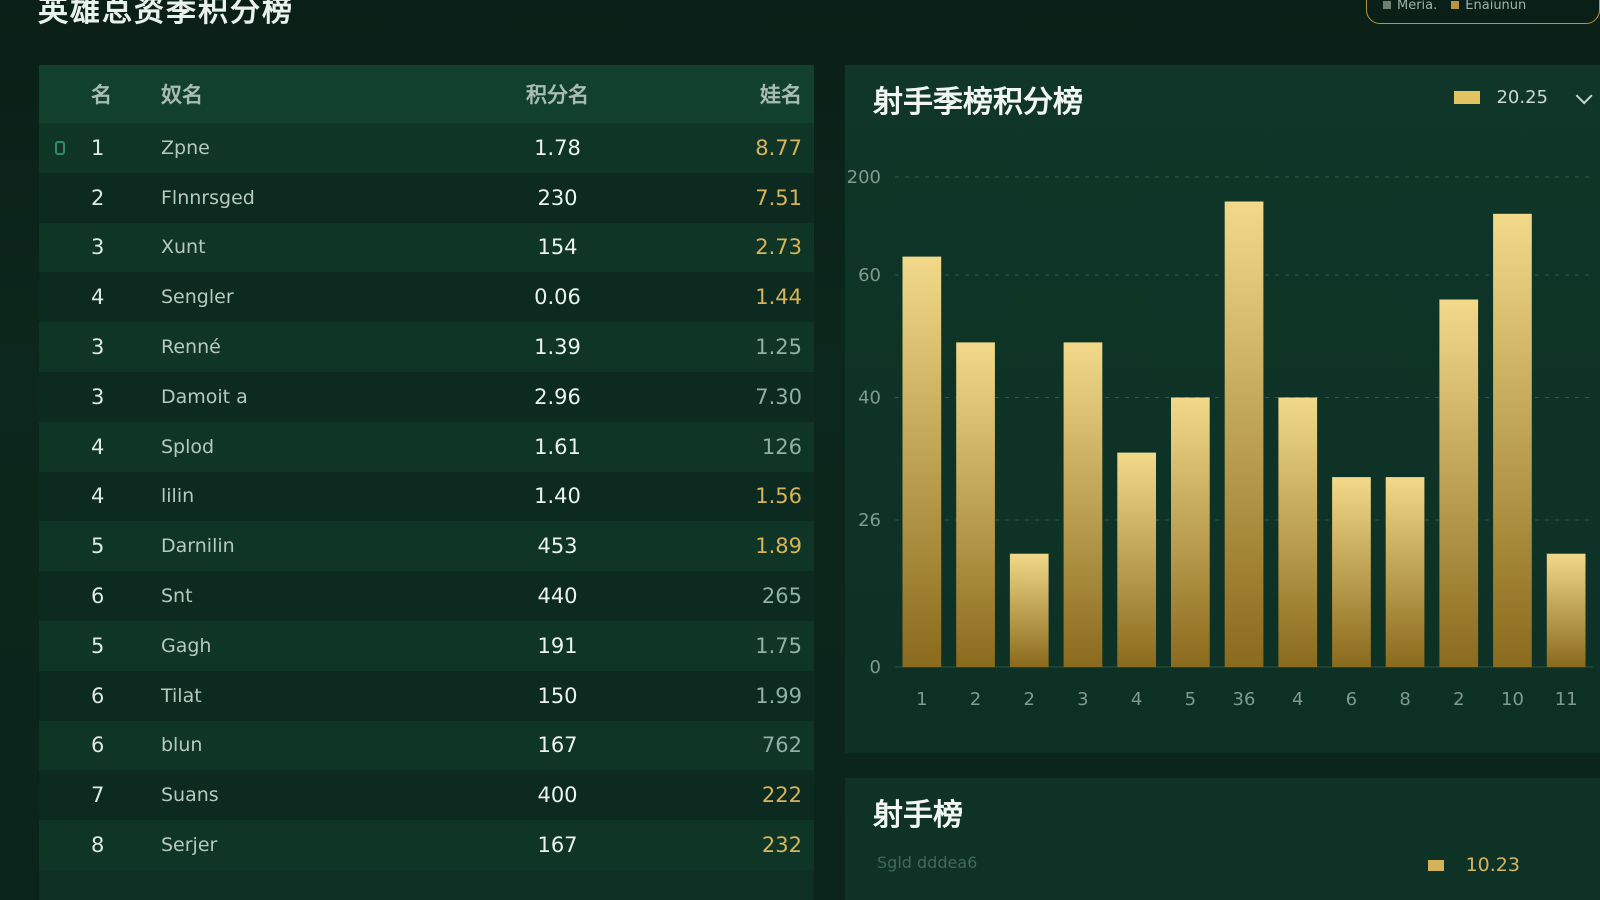 The image size is (1600, 900). Describe the element at coordinates (557, 446) in the screenshot. I see `score-cell: 1.61` at that location.